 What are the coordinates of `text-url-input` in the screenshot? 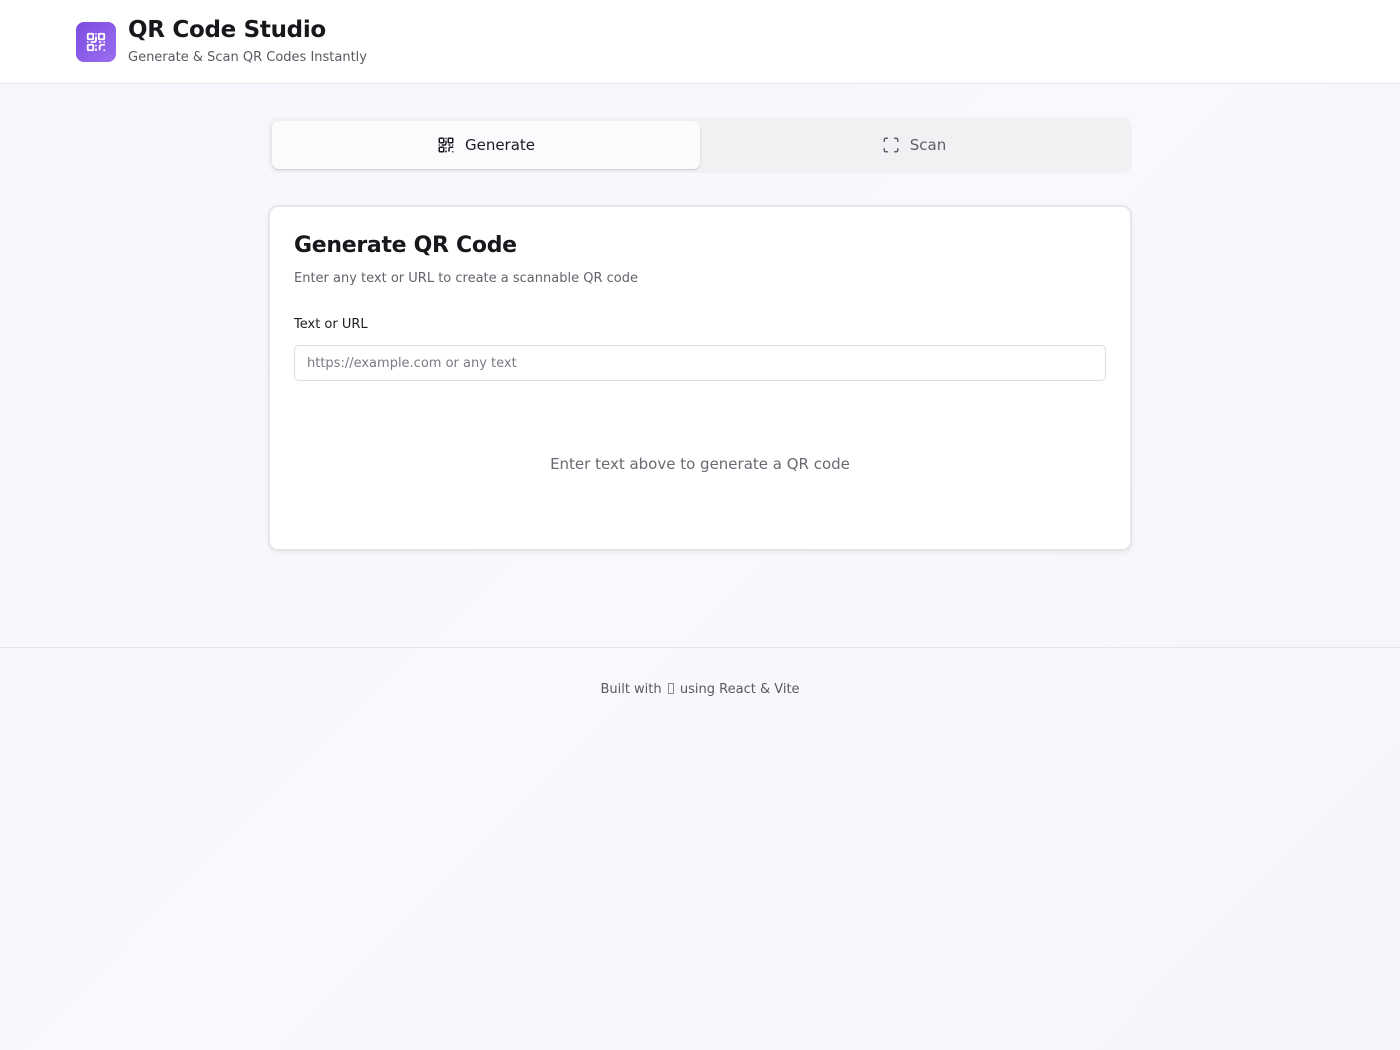 It's located at (700, 363).